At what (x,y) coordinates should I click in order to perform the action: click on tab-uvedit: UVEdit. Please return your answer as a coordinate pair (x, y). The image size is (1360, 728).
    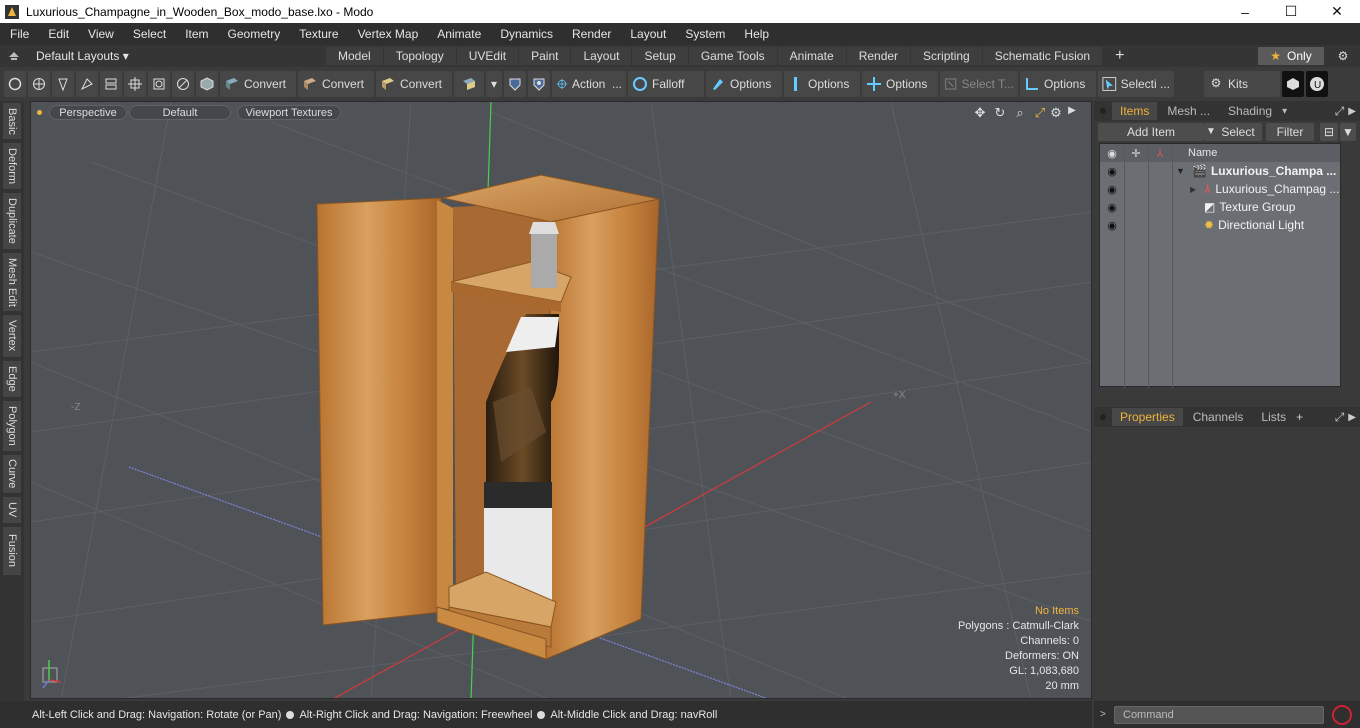
    Looking at the image, I should click on (487, 56).